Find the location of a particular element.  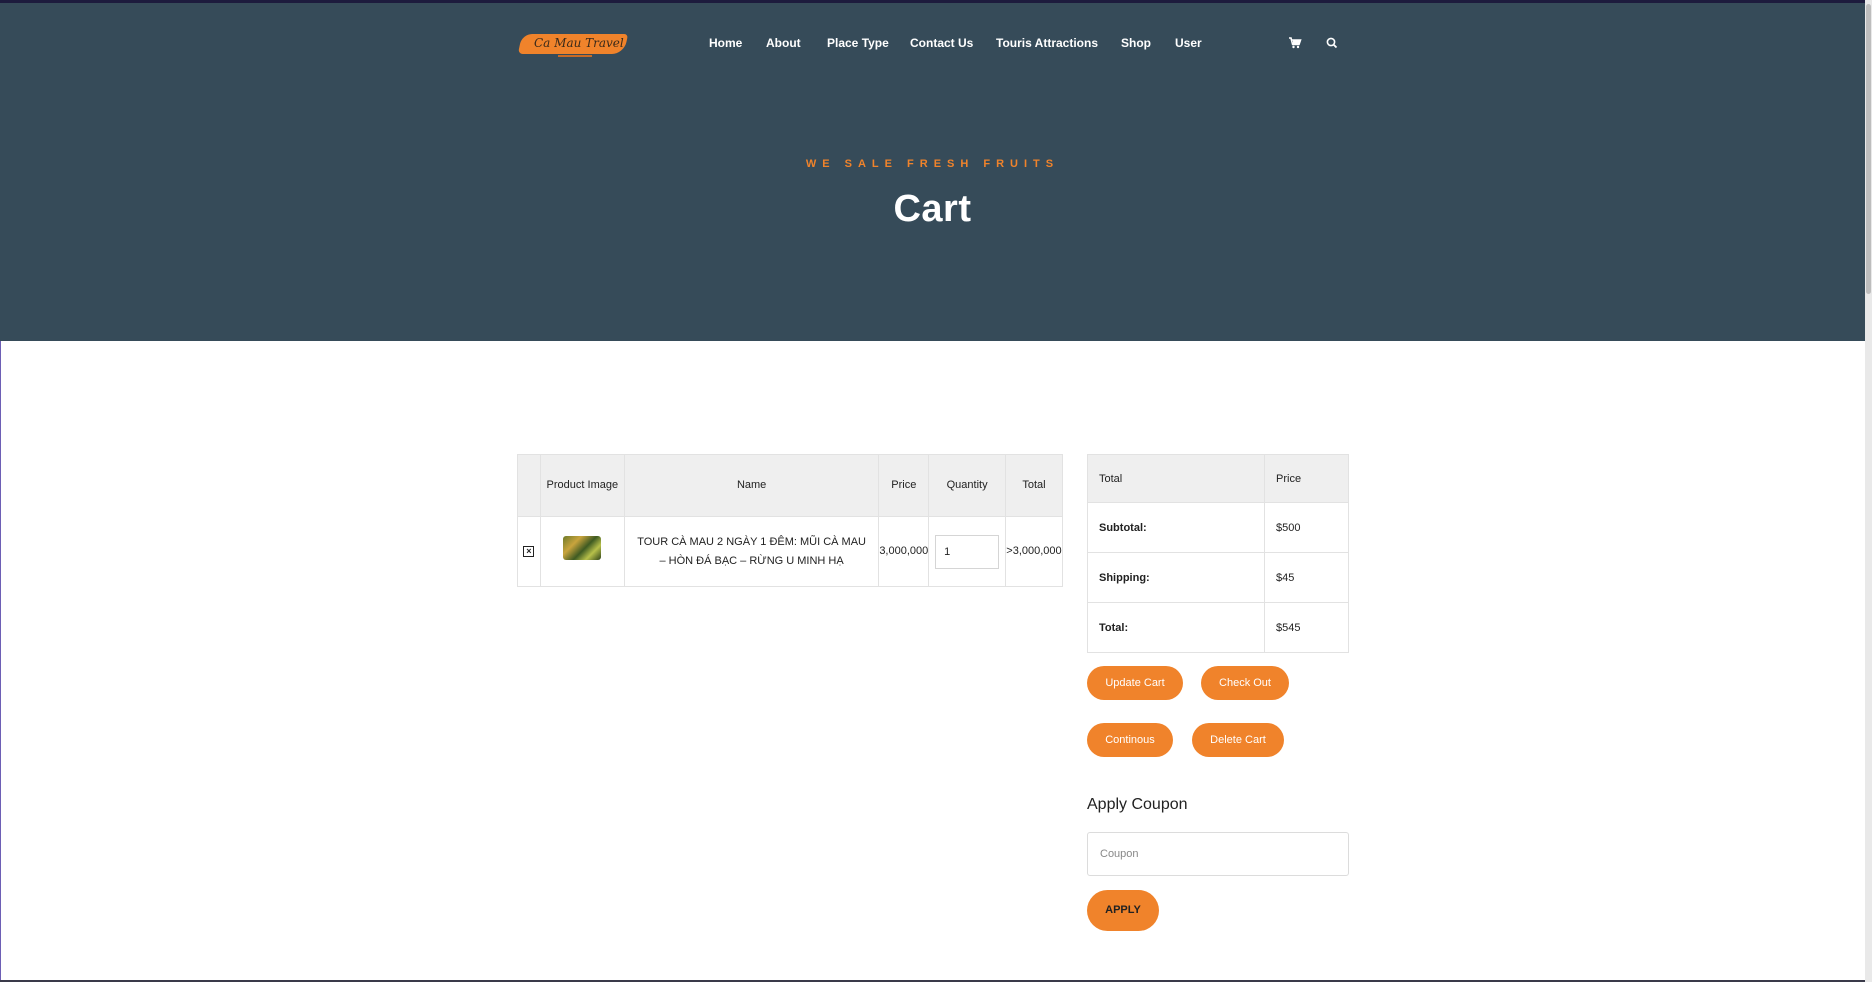

nav-about: About is located at coordinates (783, 43).